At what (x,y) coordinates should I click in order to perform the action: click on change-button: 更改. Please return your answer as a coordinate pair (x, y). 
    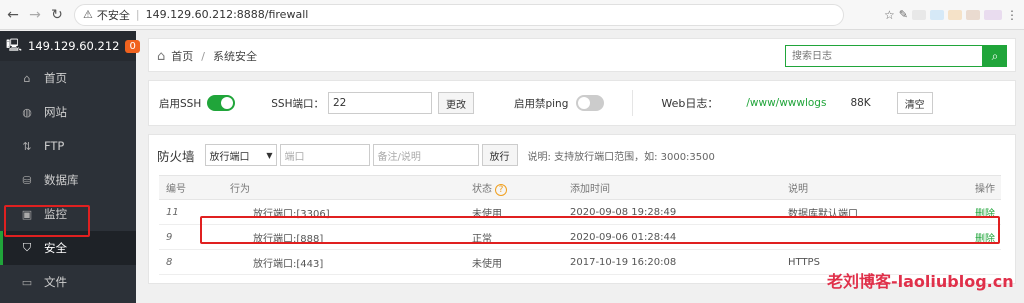
    Looking at the image, I should click on (455, 103).